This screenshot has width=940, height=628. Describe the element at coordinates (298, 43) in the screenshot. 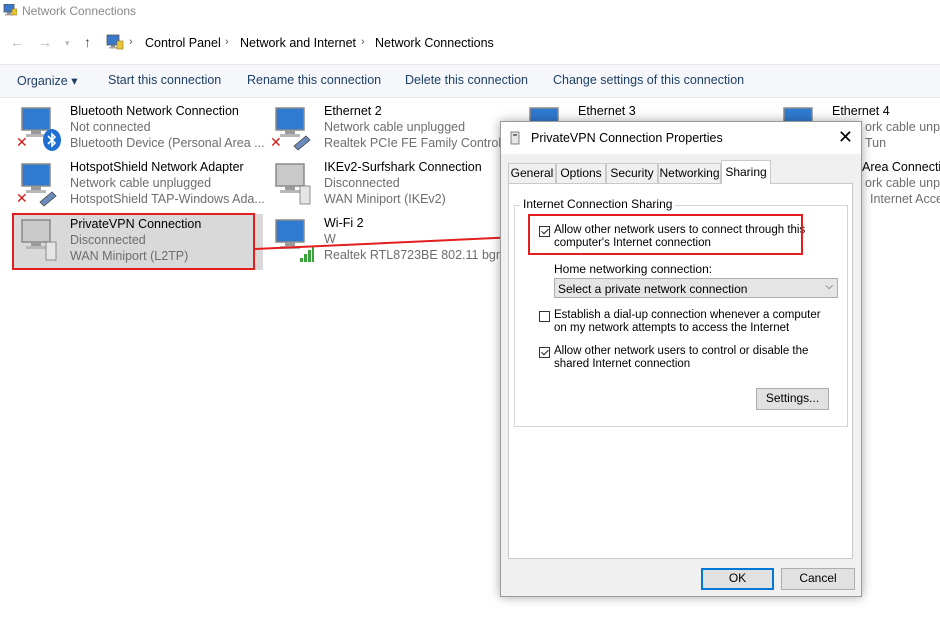

I see `breadcrumb-network-and-internet: Network and Internet` at that location.